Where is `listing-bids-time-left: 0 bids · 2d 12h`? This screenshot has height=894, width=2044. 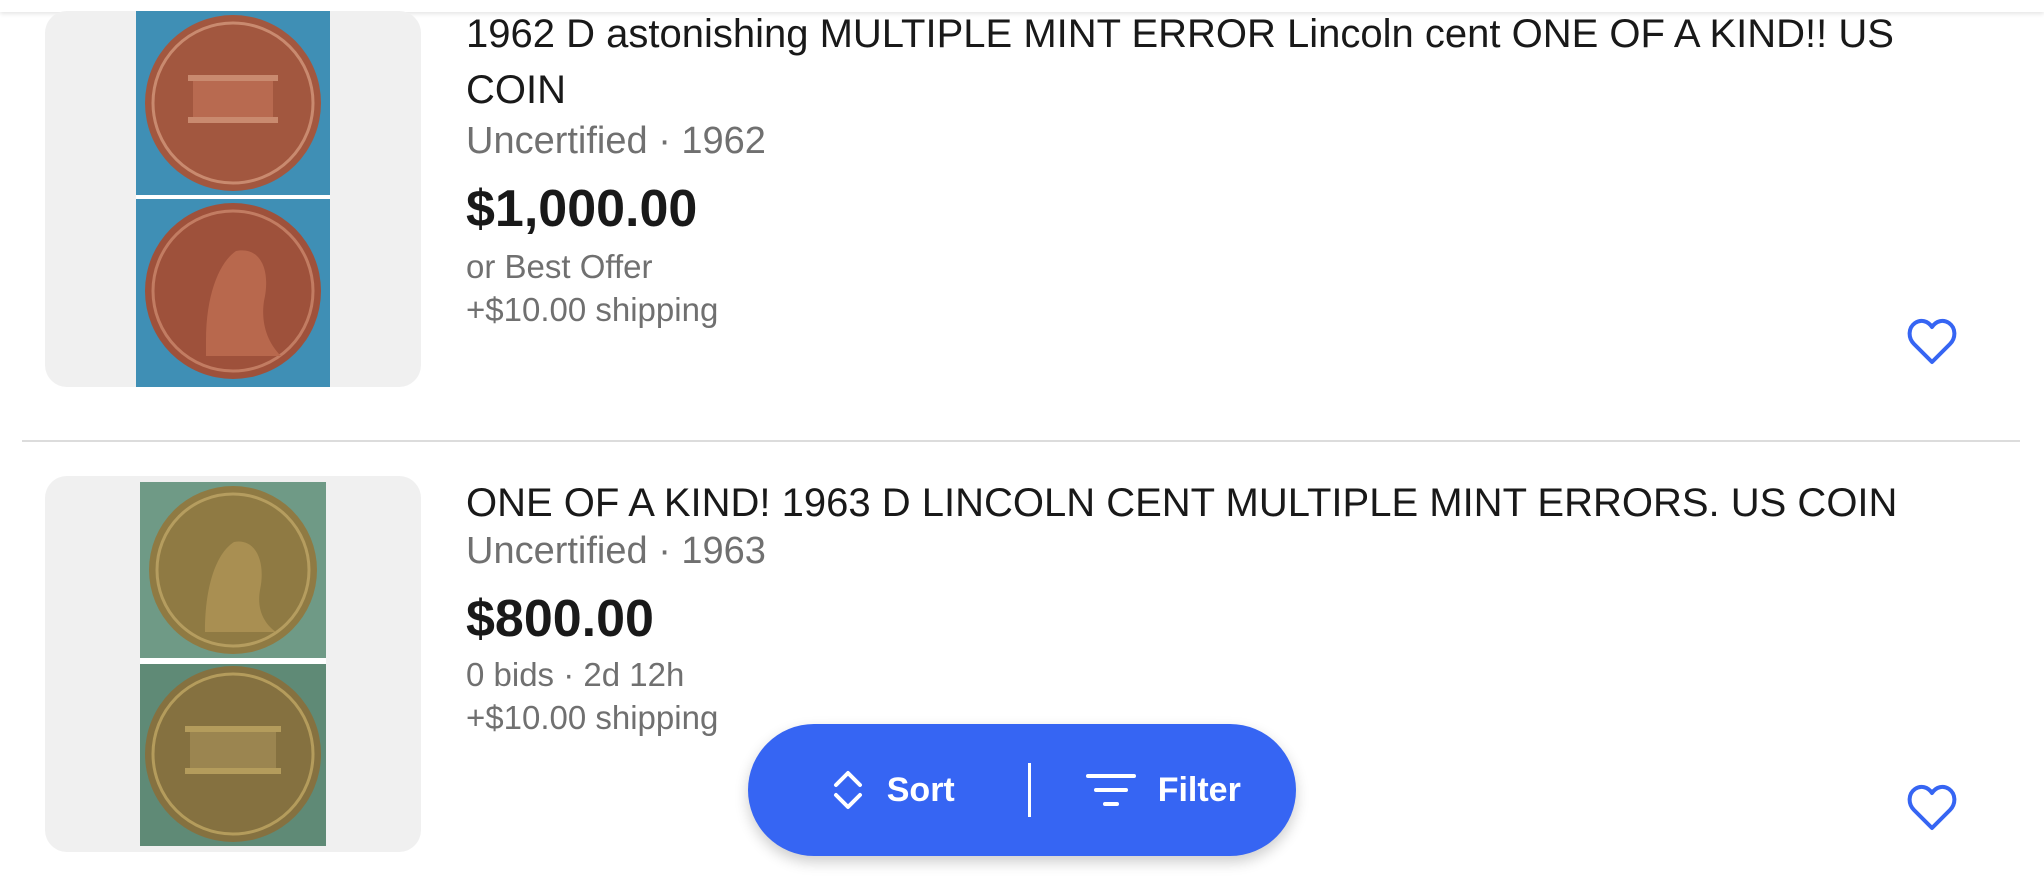
listing-bids-time-left: 0 bids · 2d 12h is located at coordinates (575, 674).